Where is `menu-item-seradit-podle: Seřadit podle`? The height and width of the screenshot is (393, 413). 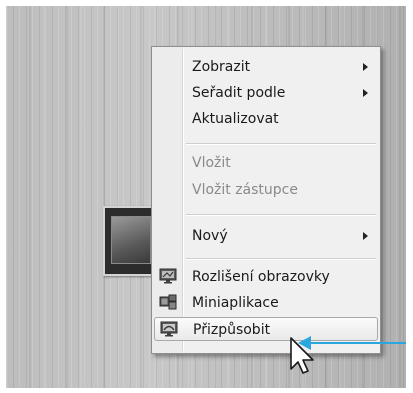 menu-item-seradit-podle: Seřadit podle is located at coordinates (266, 93).